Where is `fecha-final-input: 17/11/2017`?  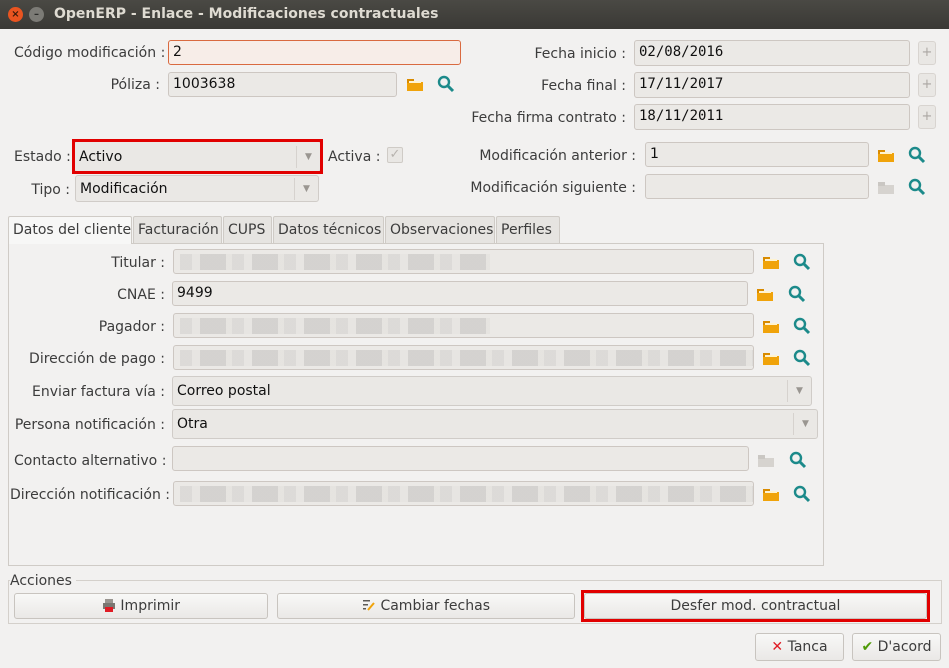
fecha-final-input: 17/11/2017 is located at coordinates (772, 85).